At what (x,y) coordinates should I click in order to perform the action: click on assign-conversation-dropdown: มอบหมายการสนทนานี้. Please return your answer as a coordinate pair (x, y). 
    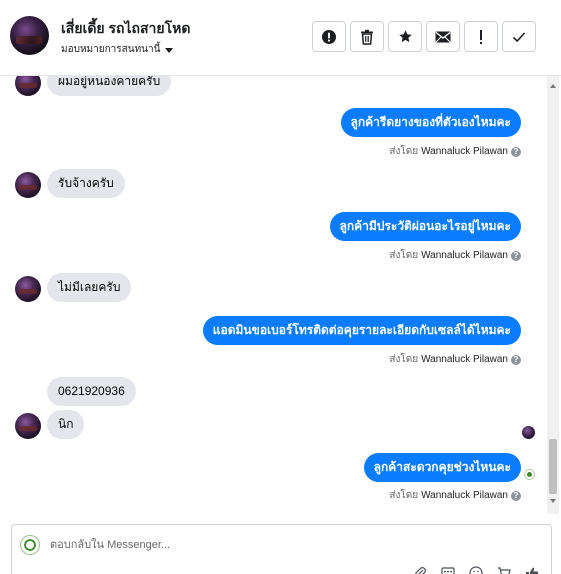
    Looking at the image, I should click on (117, 49).